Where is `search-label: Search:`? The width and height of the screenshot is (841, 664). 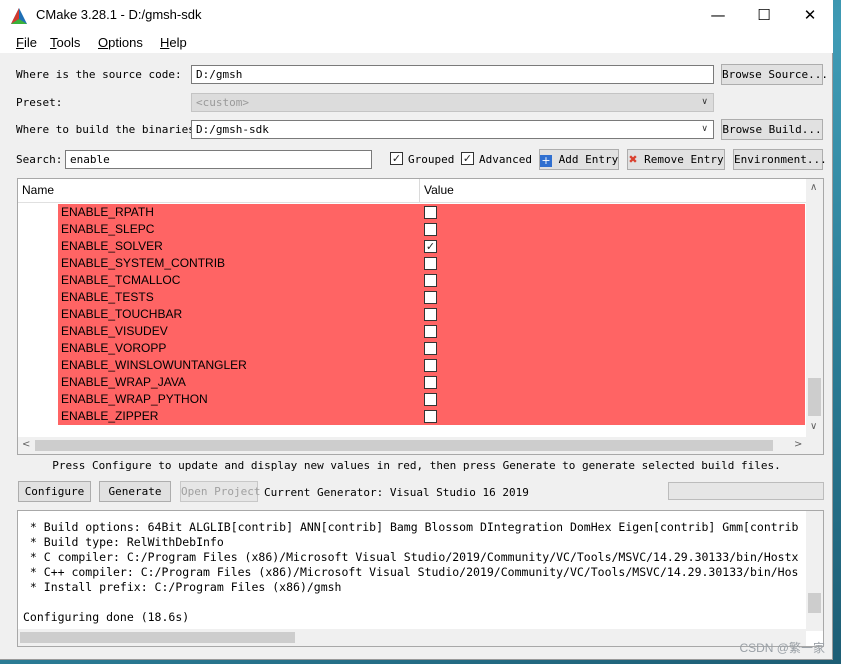 search-label: Search: is located at coordinates (39, 159).